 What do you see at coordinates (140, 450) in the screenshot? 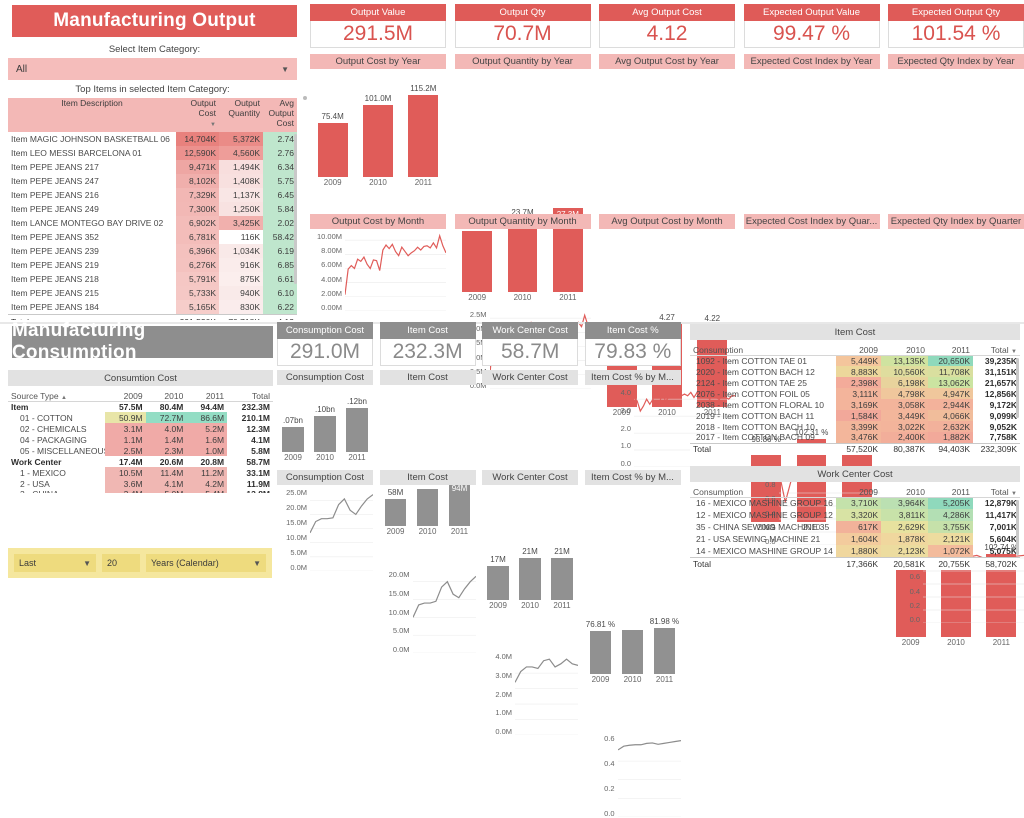
I see `matrix-row: 05 - MISCELLANEOUS 2.5M 2.3M 1.0M 5.8M` at bounding box center [140, 450].